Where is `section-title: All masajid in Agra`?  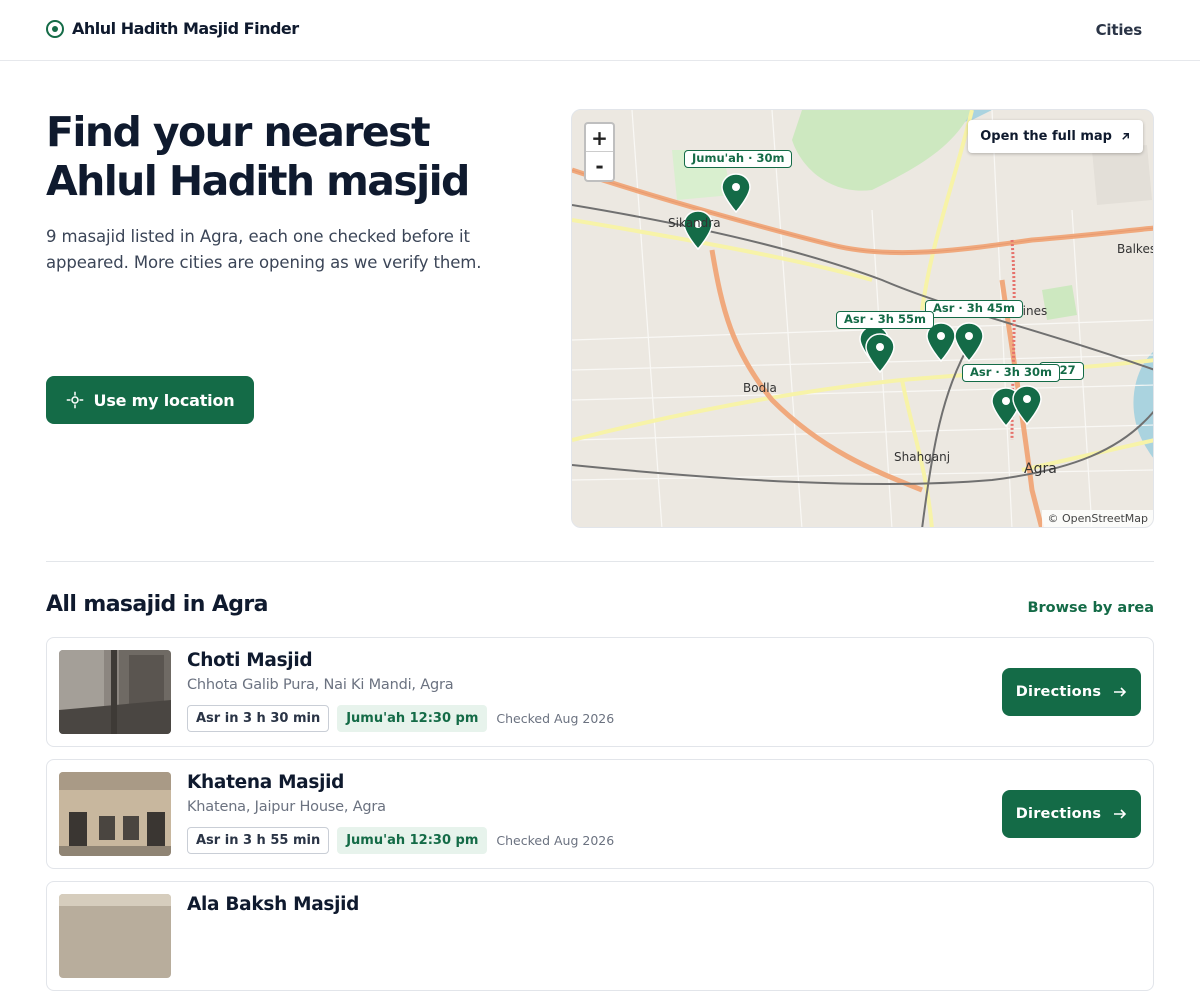
section-title: All masajid in Agra is located at coordinates (157, 604).